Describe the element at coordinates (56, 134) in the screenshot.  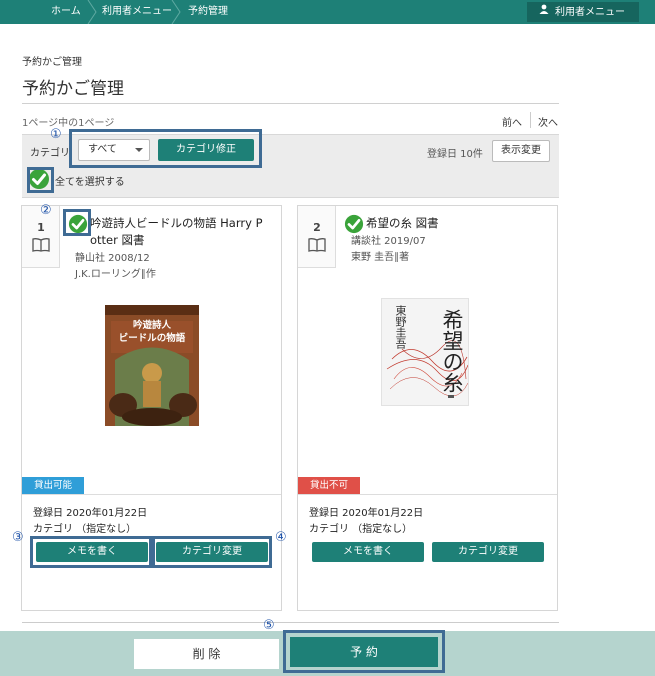
I see `callout-number-1: ①` at that location.